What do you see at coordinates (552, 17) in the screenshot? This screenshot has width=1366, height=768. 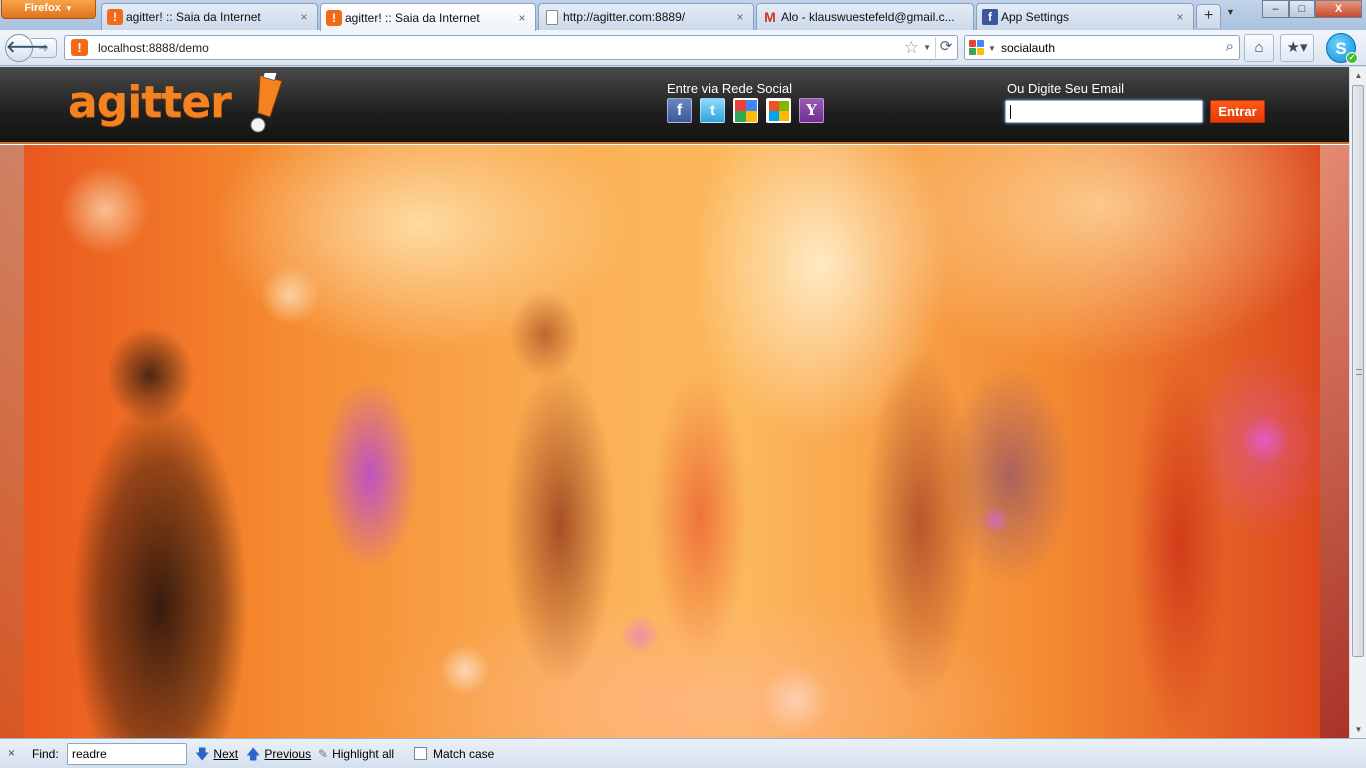 I see `blank-page-icon` at bounding box center [552, 17].